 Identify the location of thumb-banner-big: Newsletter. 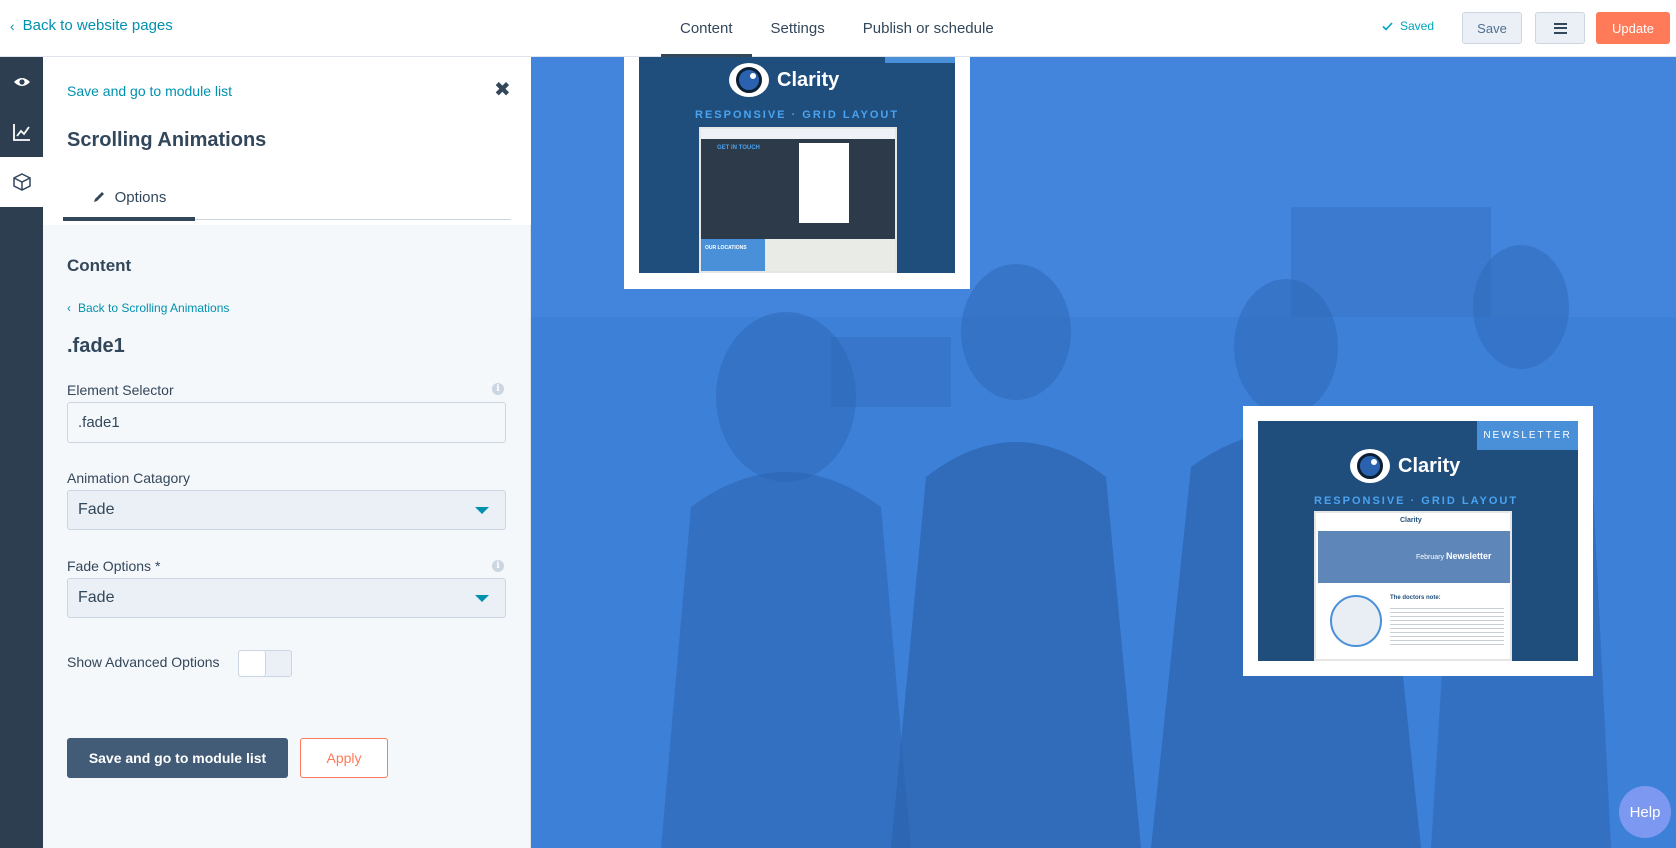
(1468, 556).